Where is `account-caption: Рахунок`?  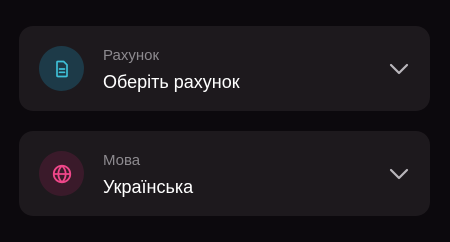 account-caption: Рахунок is located at coordinates (131, 55).